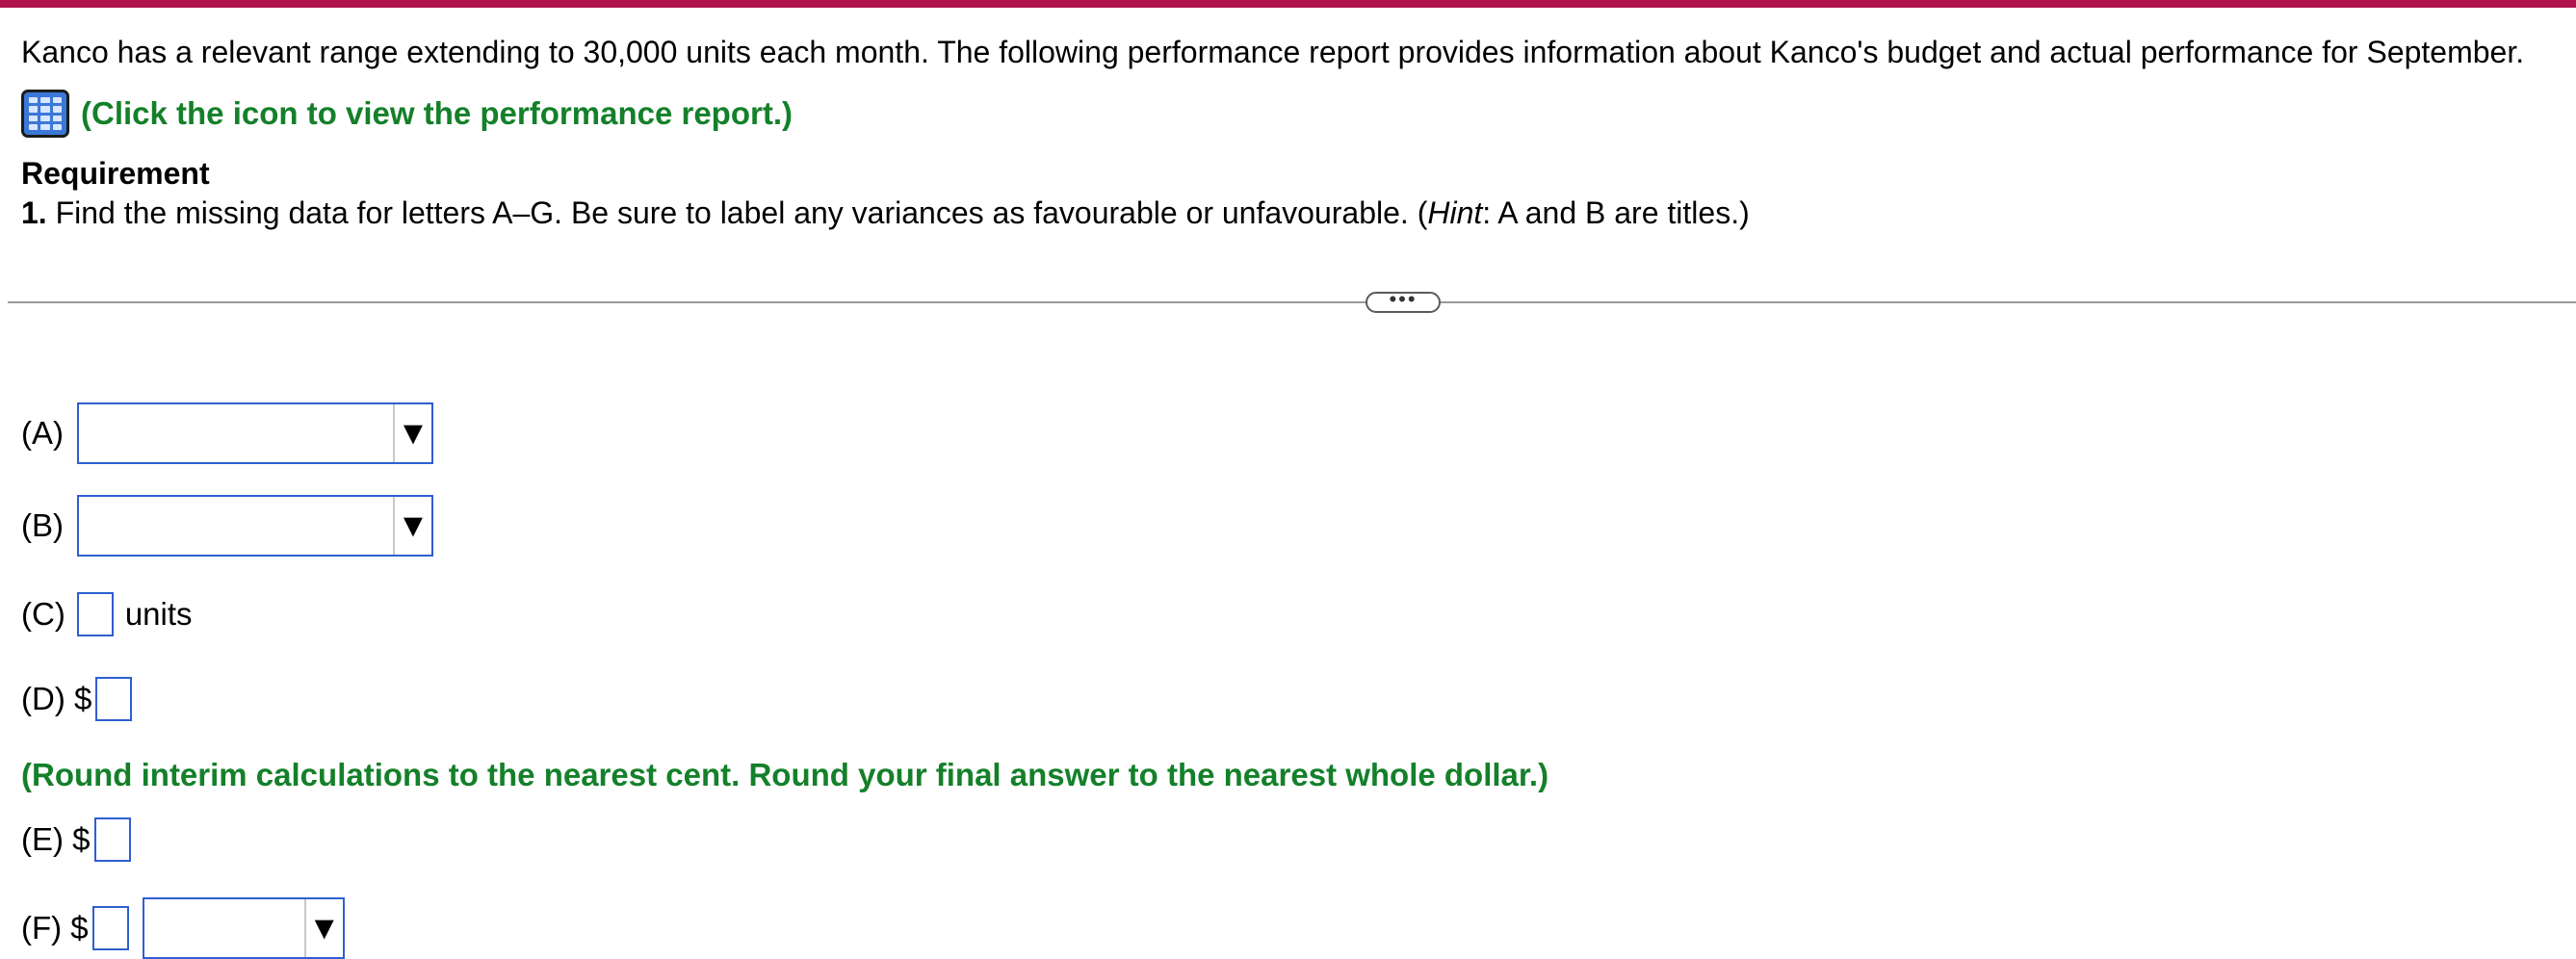  I want to click on requirement-number: 1., so click(34, 213).